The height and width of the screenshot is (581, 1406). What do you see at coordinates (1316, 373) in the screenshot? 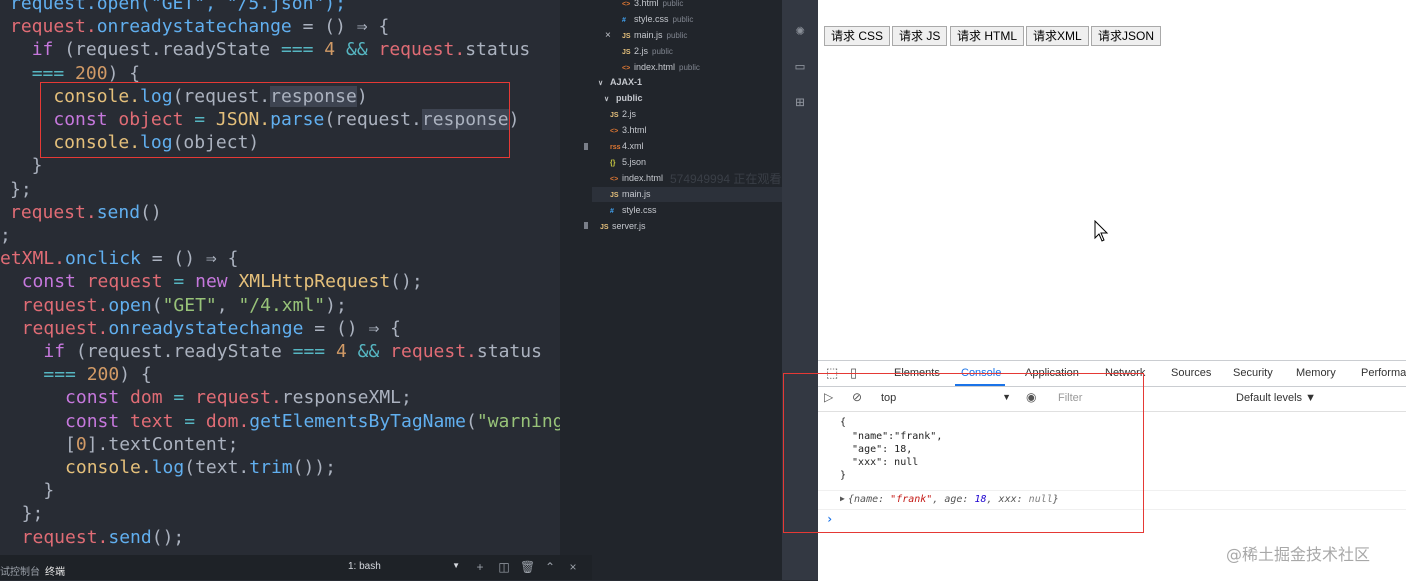
I see `tab-memory: Memory` at bounding box center [1316, 373].